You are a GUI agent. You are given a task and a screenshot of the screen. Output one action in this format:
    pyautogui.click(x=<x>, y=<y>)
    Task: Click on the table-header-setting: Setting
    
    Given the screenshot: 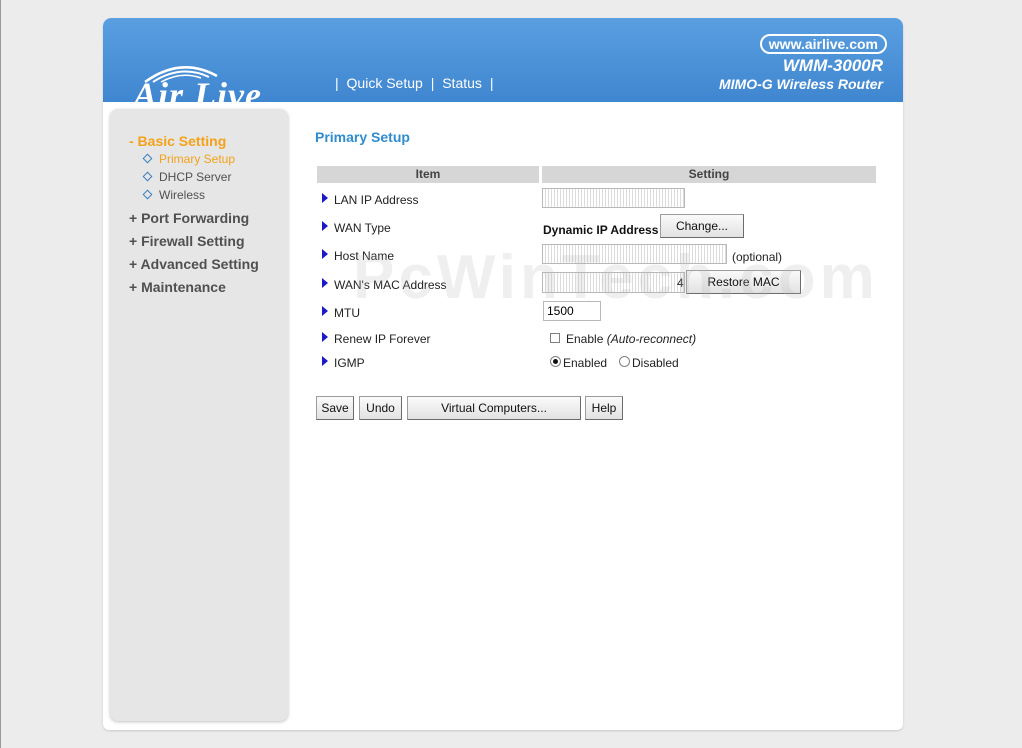 What is the action you would take?
    pyautogui.click(x=709, y=174)
    